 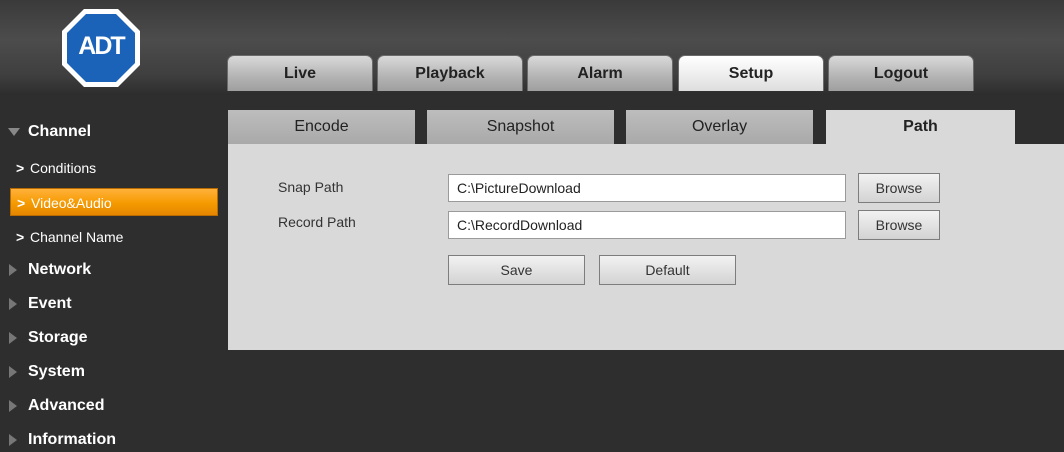 I want to click on snap-browse-button: Browse, so click(x=899, y=188).